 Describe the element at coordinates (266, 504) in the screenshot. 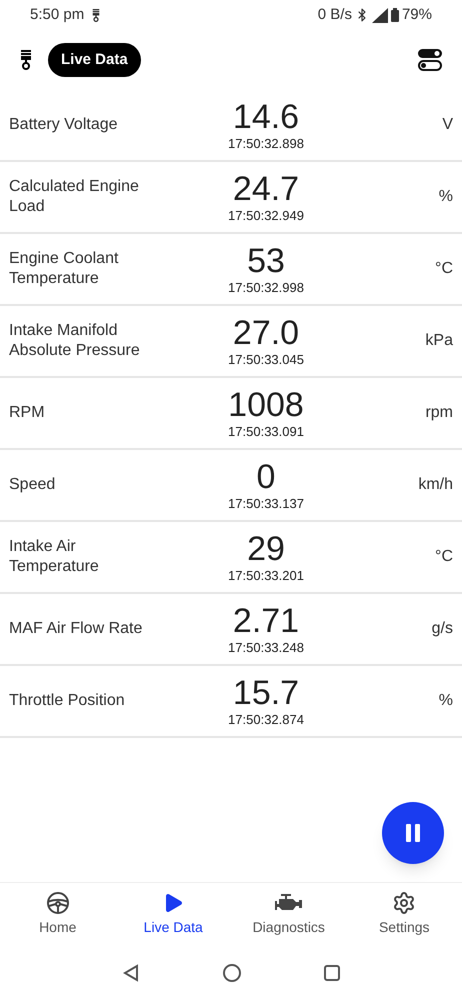

I see `reading-timestamp: 17:50:33.137` at that location.